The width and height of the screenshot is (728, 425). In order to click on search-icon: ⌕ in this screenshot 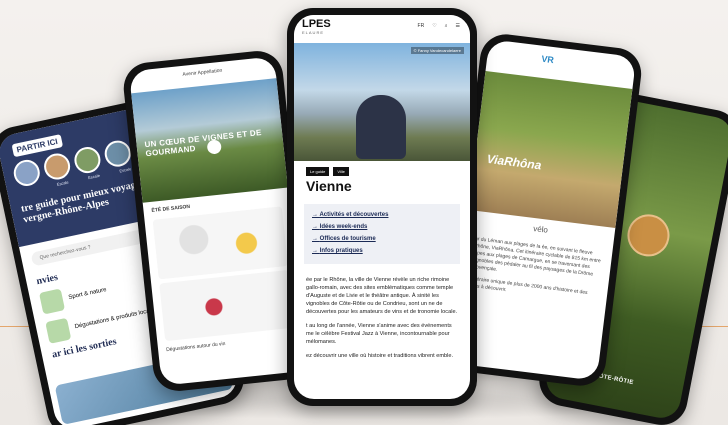, I will do `click(446, 26)`.